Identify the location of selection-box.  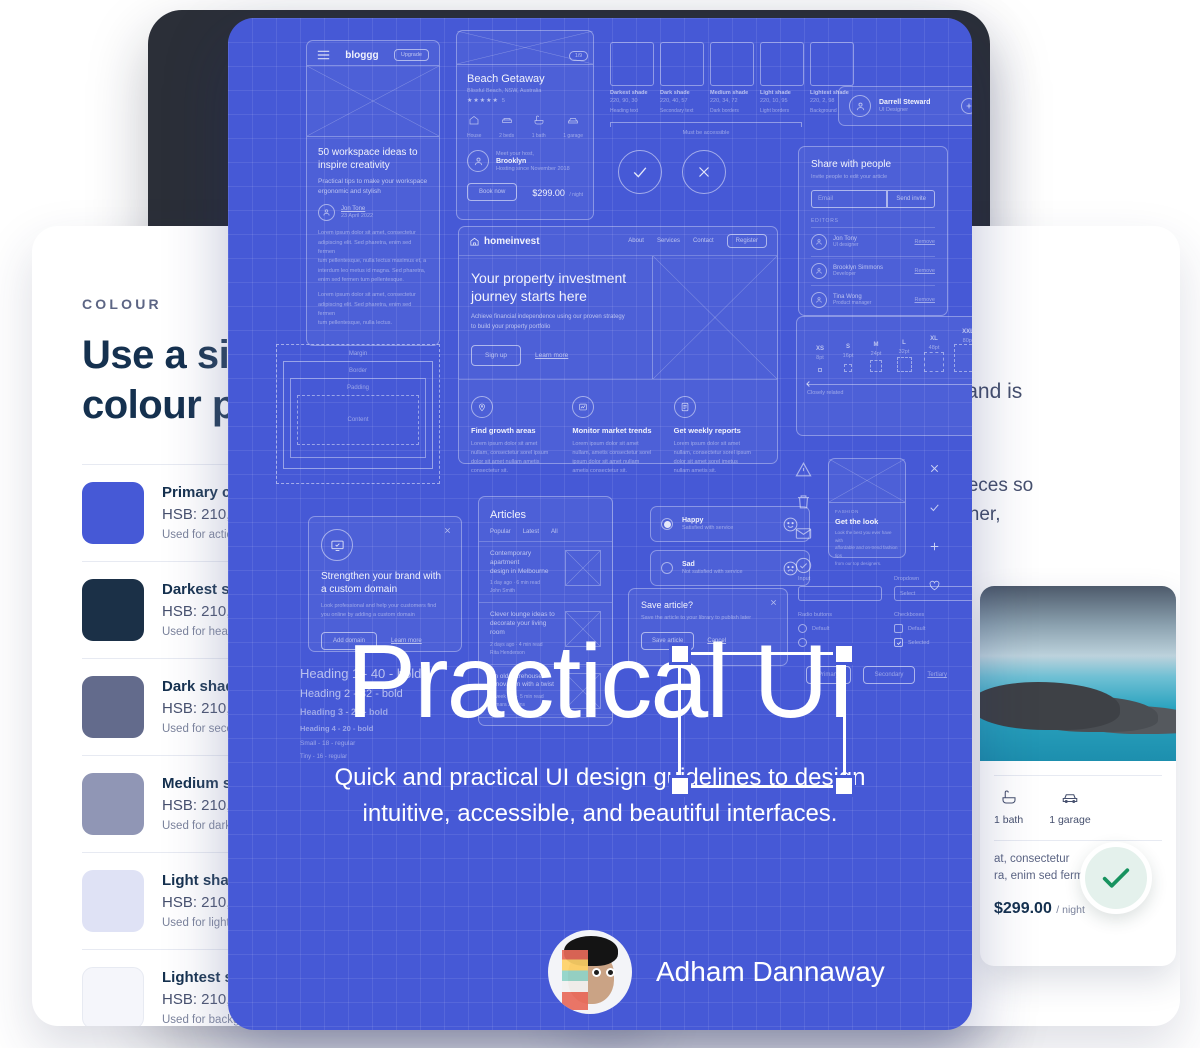
(762, 720).